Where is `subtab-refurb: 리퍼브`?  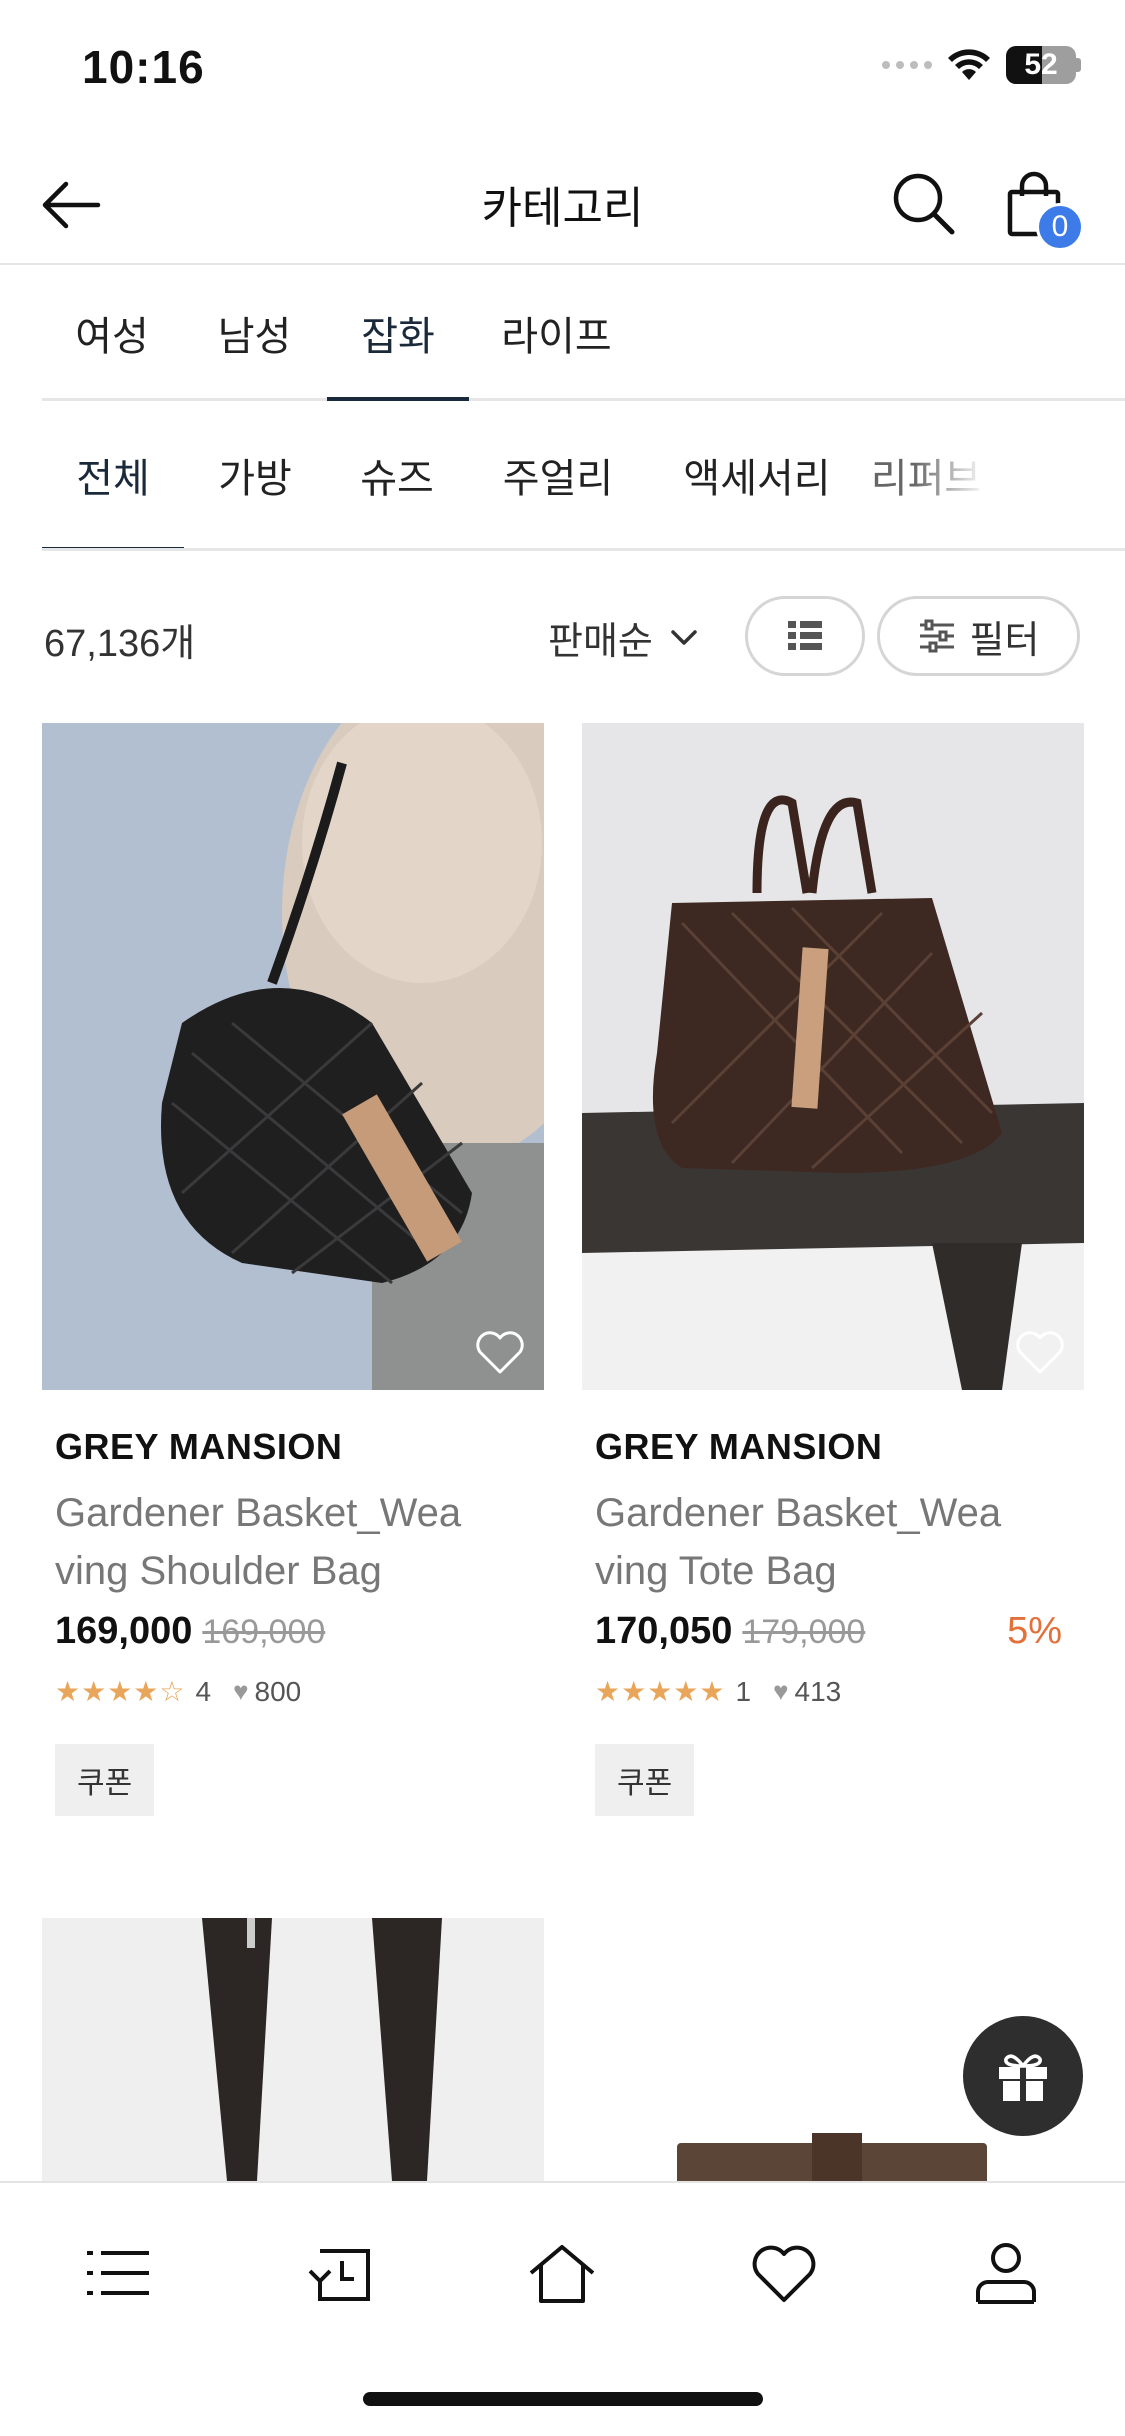
subtab-refurb: 리퍼브 is located at coordinates (926, 474).